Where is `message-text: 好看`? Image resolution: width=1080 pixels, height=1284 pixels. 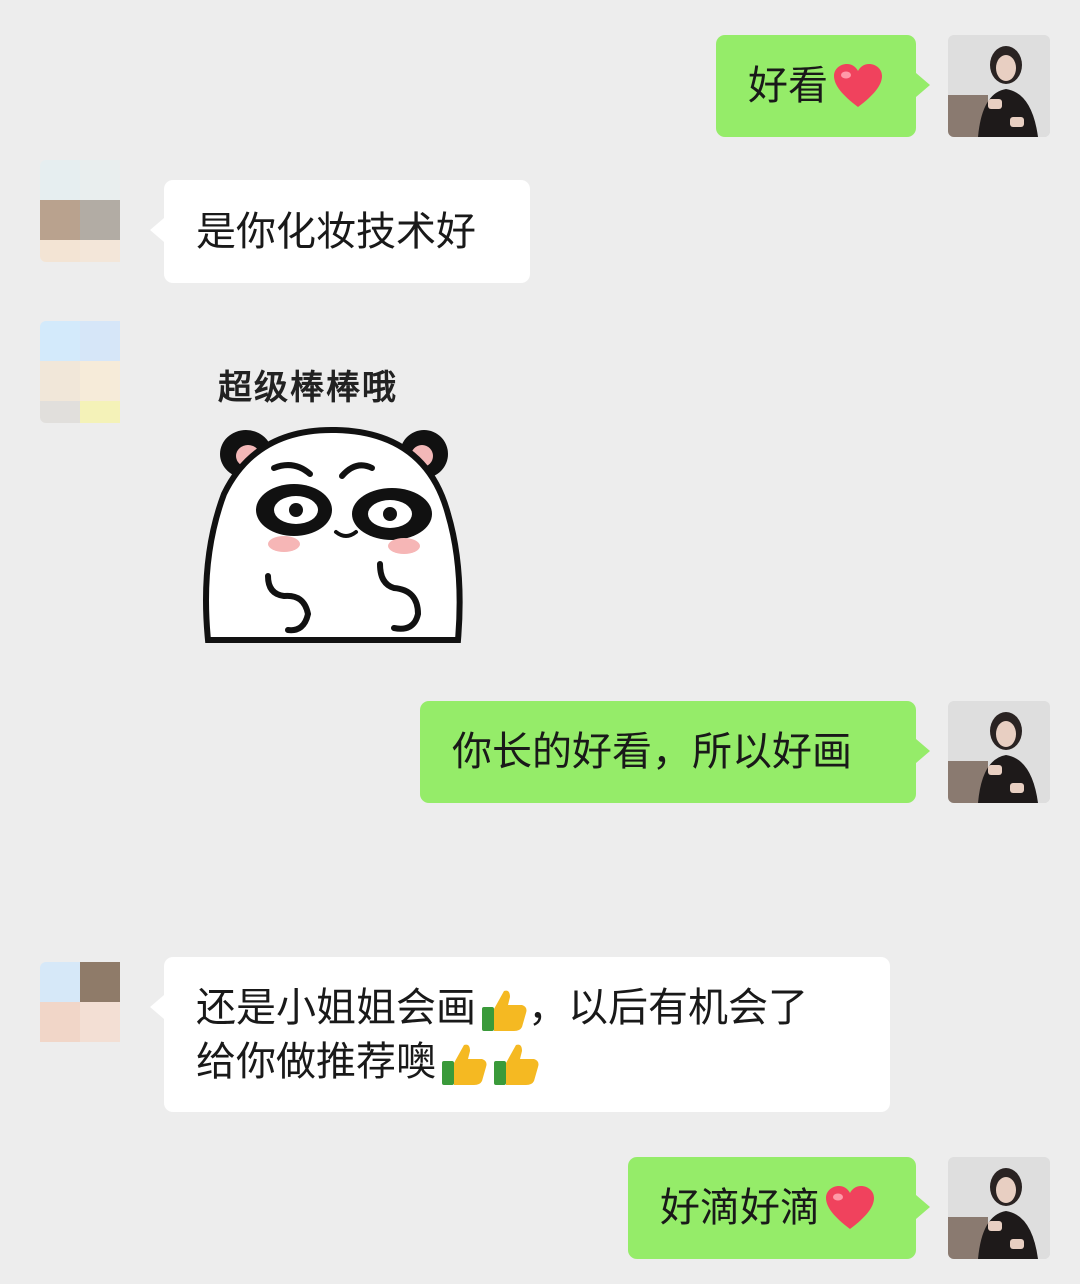 message-text: 好看 is located at coordinates (788, 86).